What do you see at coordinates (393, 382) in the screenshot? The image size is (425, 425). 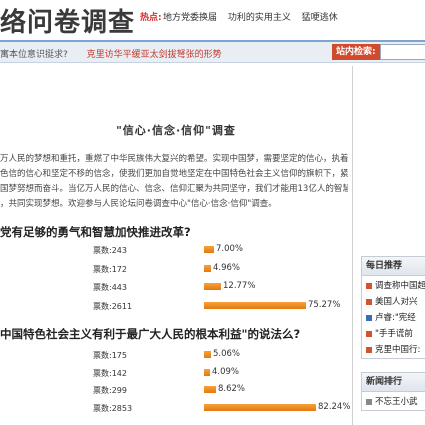 I see `news-ranking-title: 新闻排行` at bounding box center [393, 382].